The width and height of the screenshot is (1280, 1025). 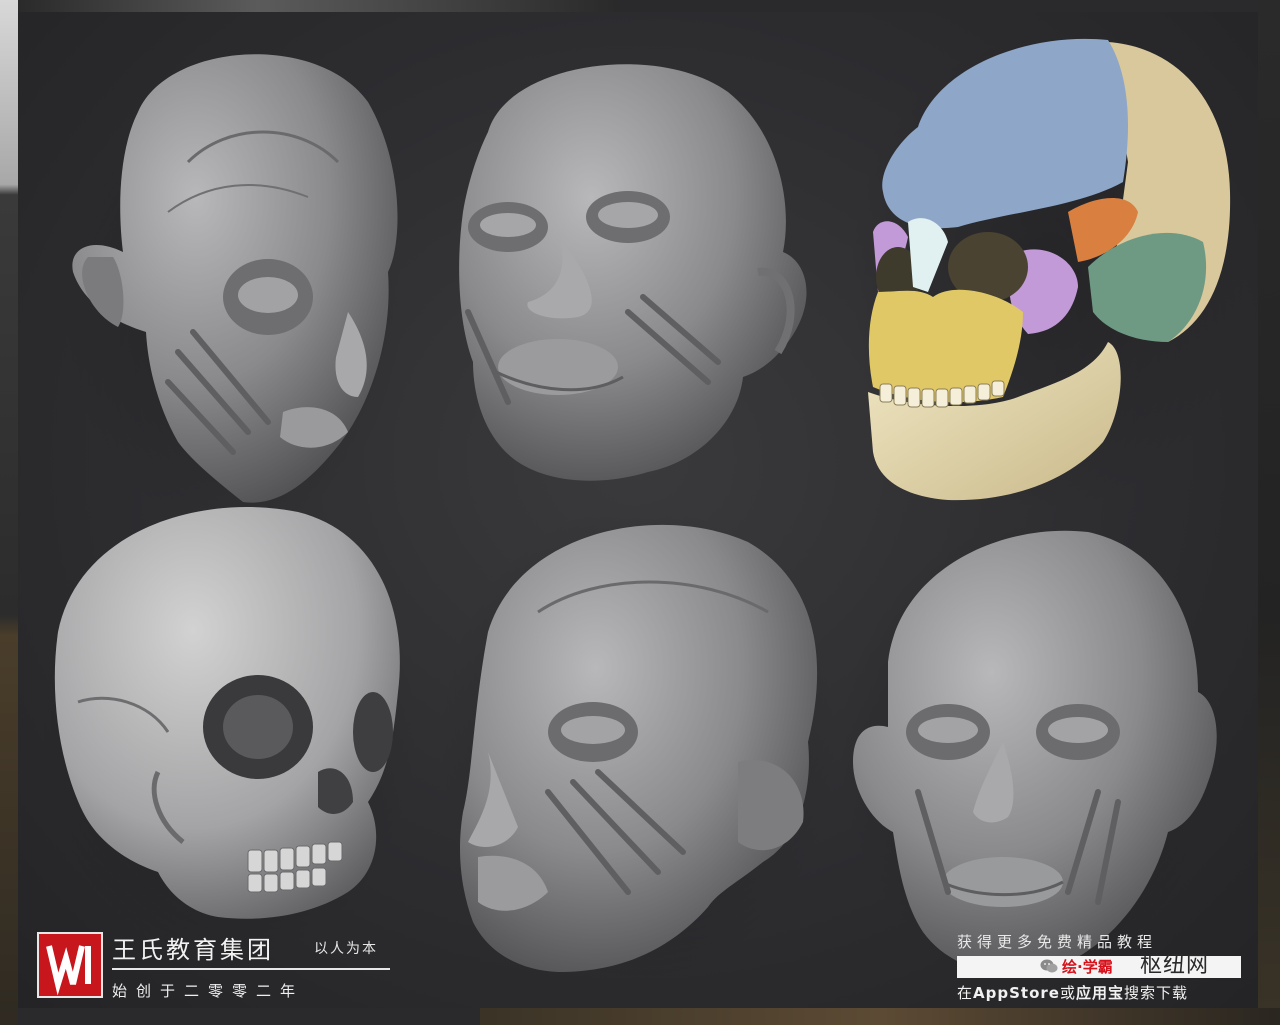 I want to click on brand-logo, so click(x=70, y=965).